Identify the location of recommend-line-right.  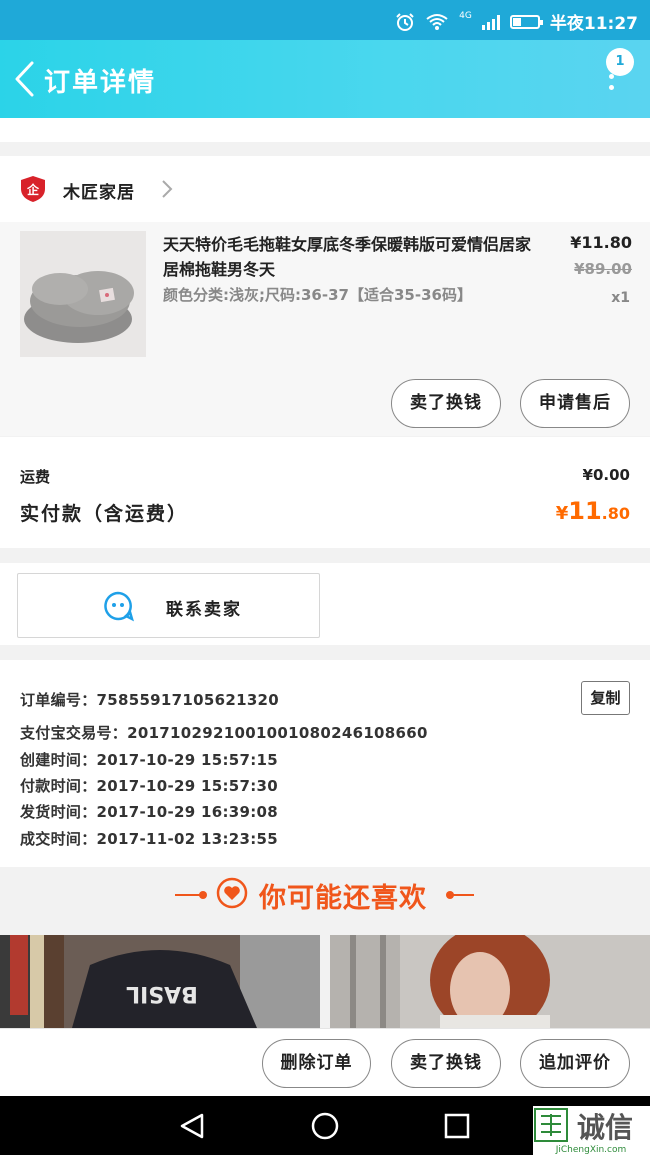
(461, 895).